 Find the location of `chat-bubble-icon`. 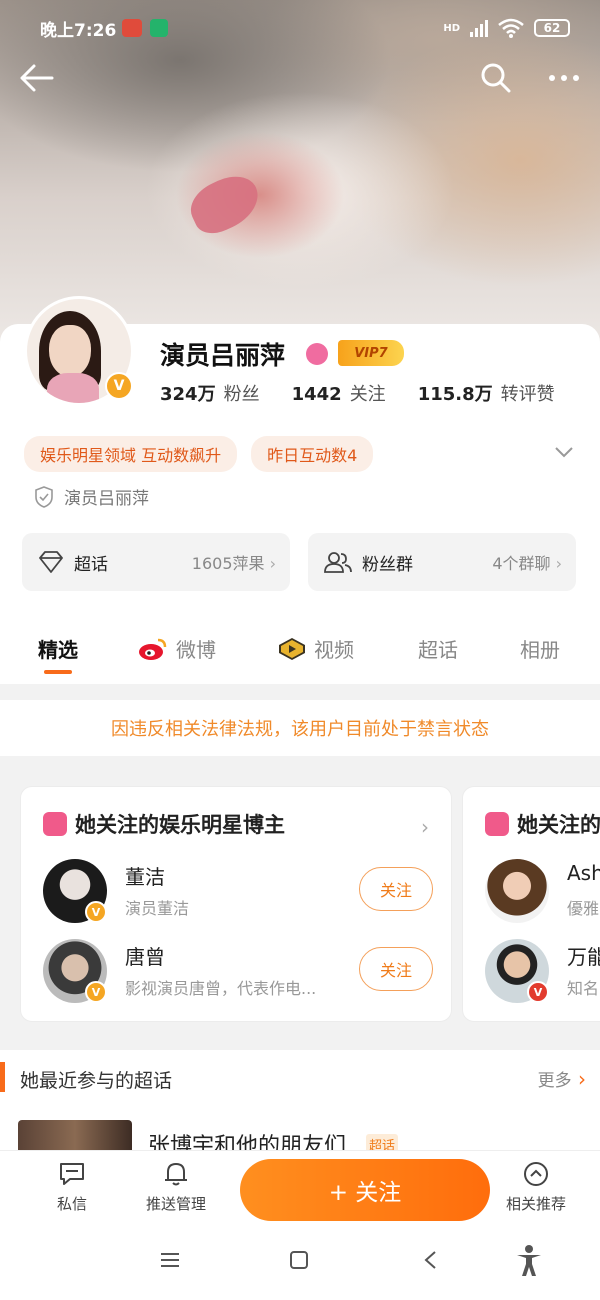

chat-bubble-icon is located at coordinates (72, 1174).